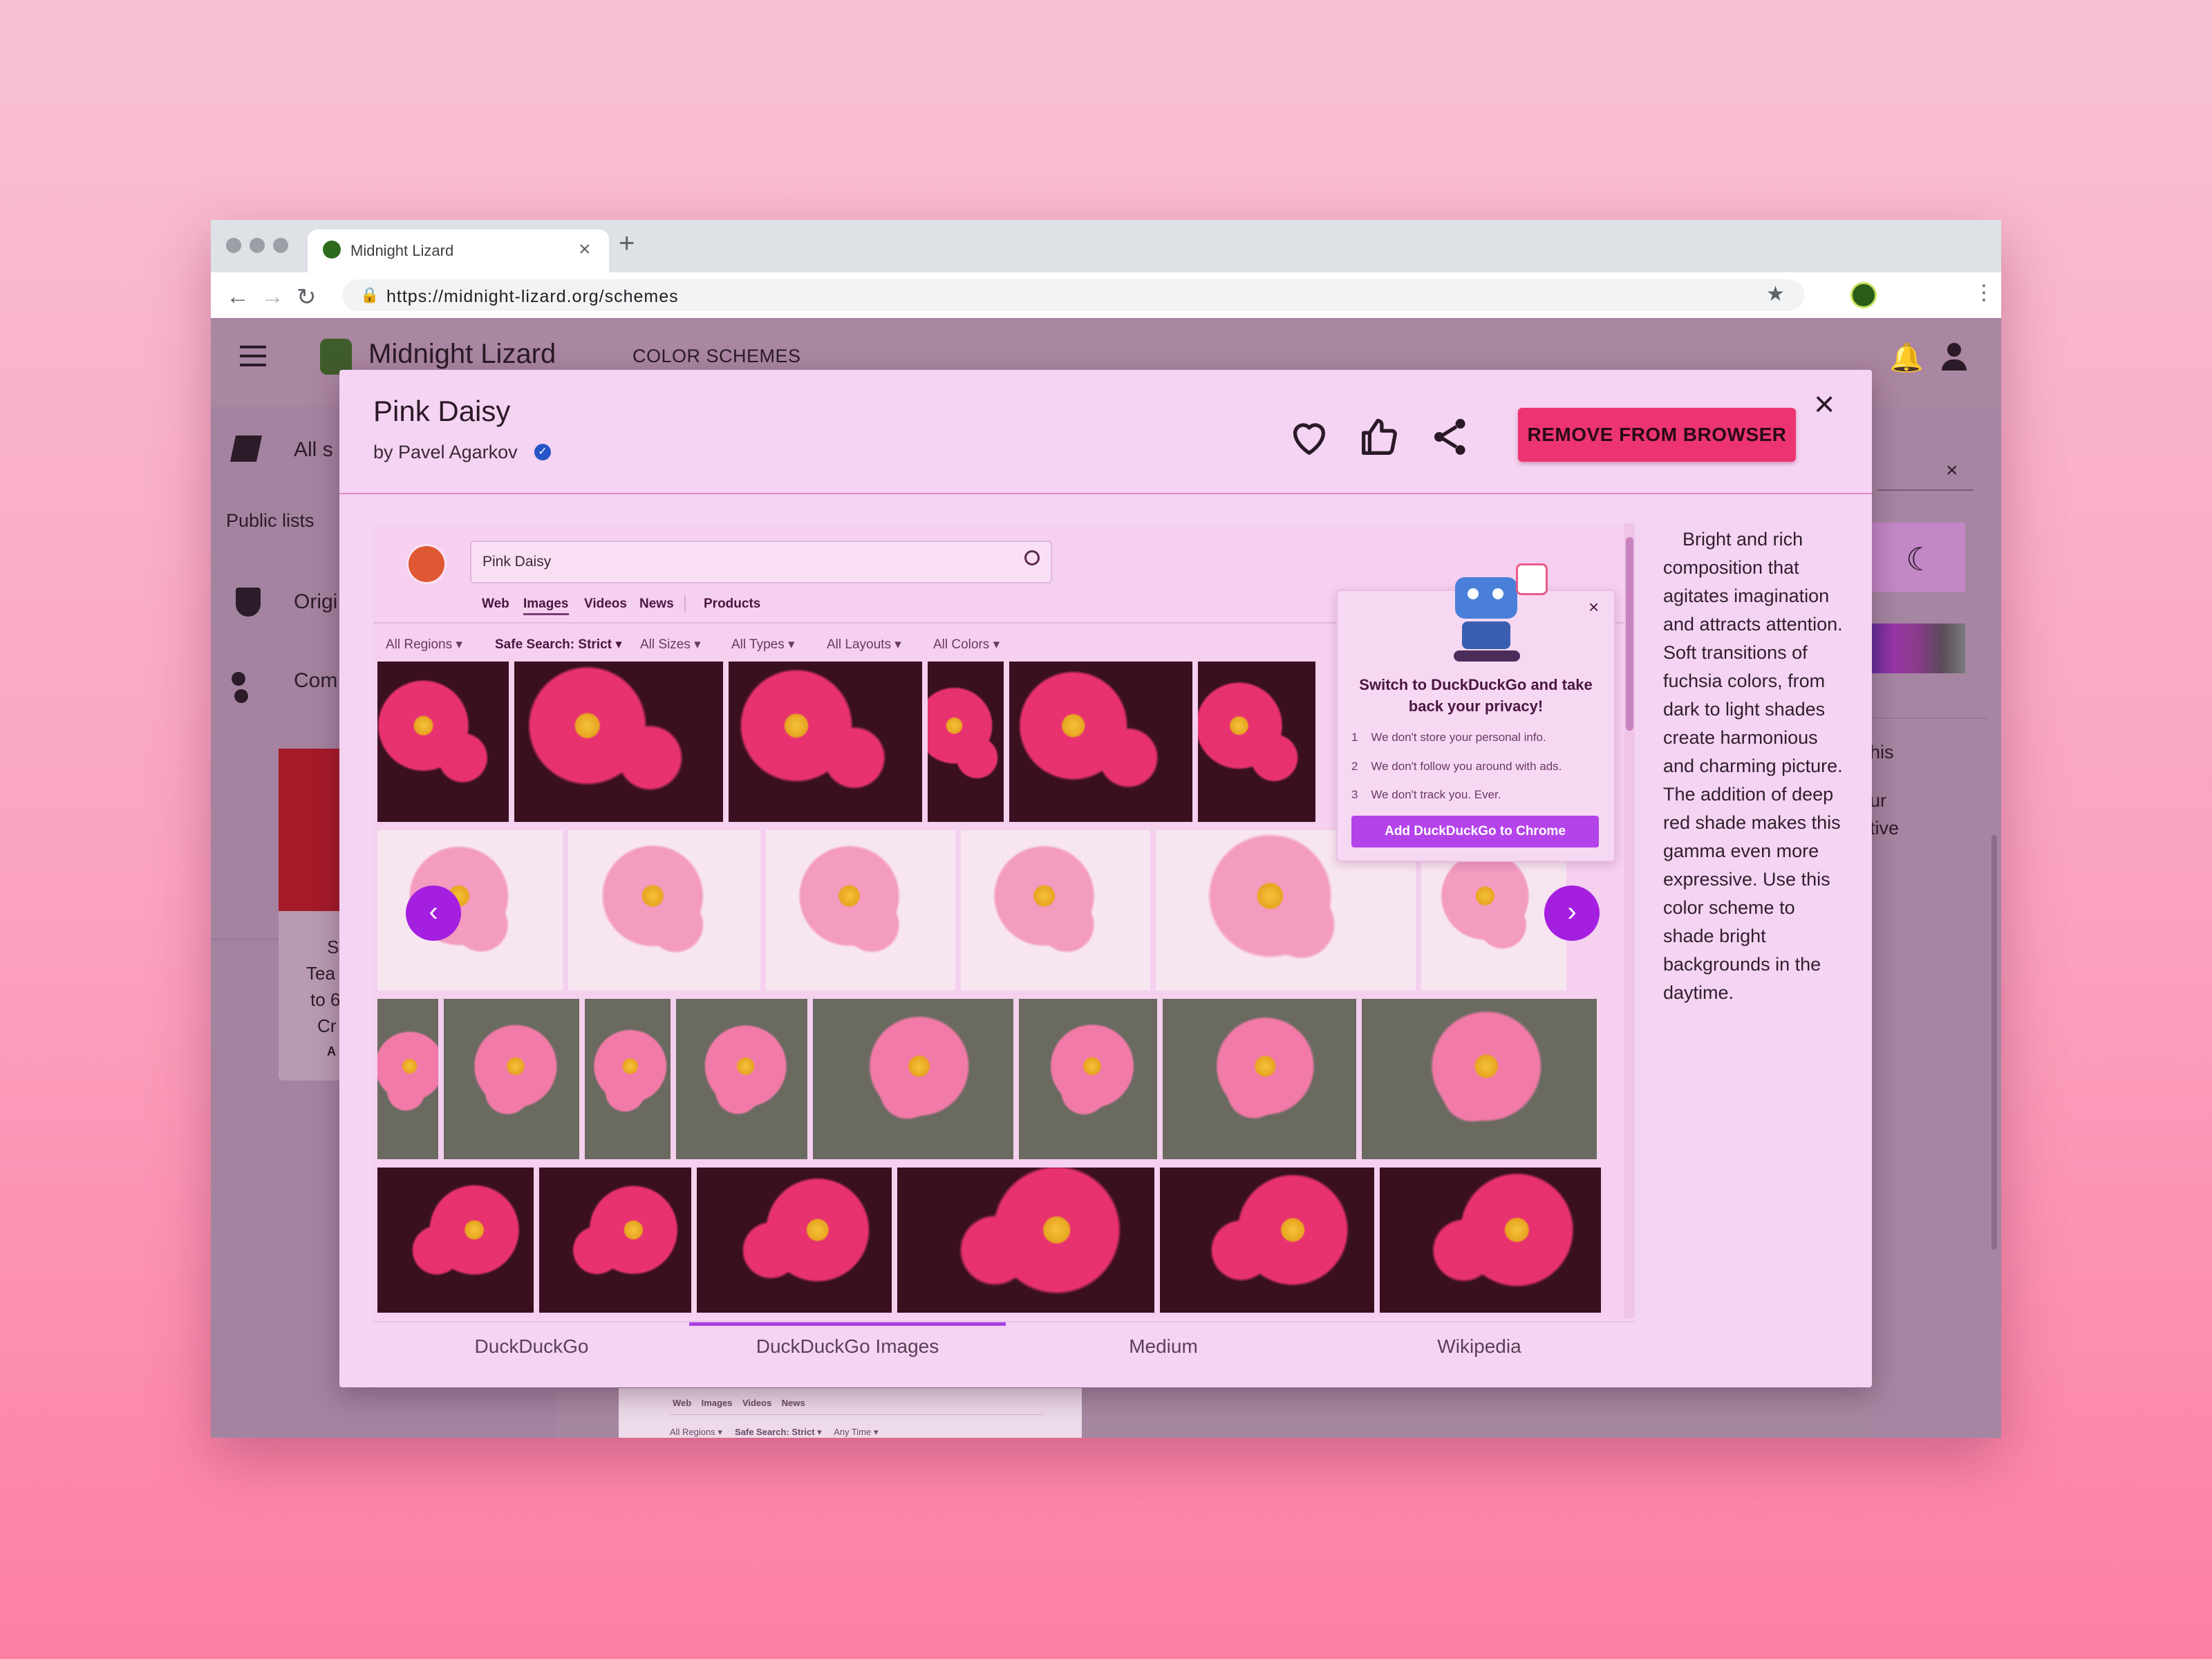 The image size is (2212, 1659). What do you see at coordinates (696, 1432) in the screenshot?
I see `mini-filter: All Regions ▾` at bounding box center [696, 1432].